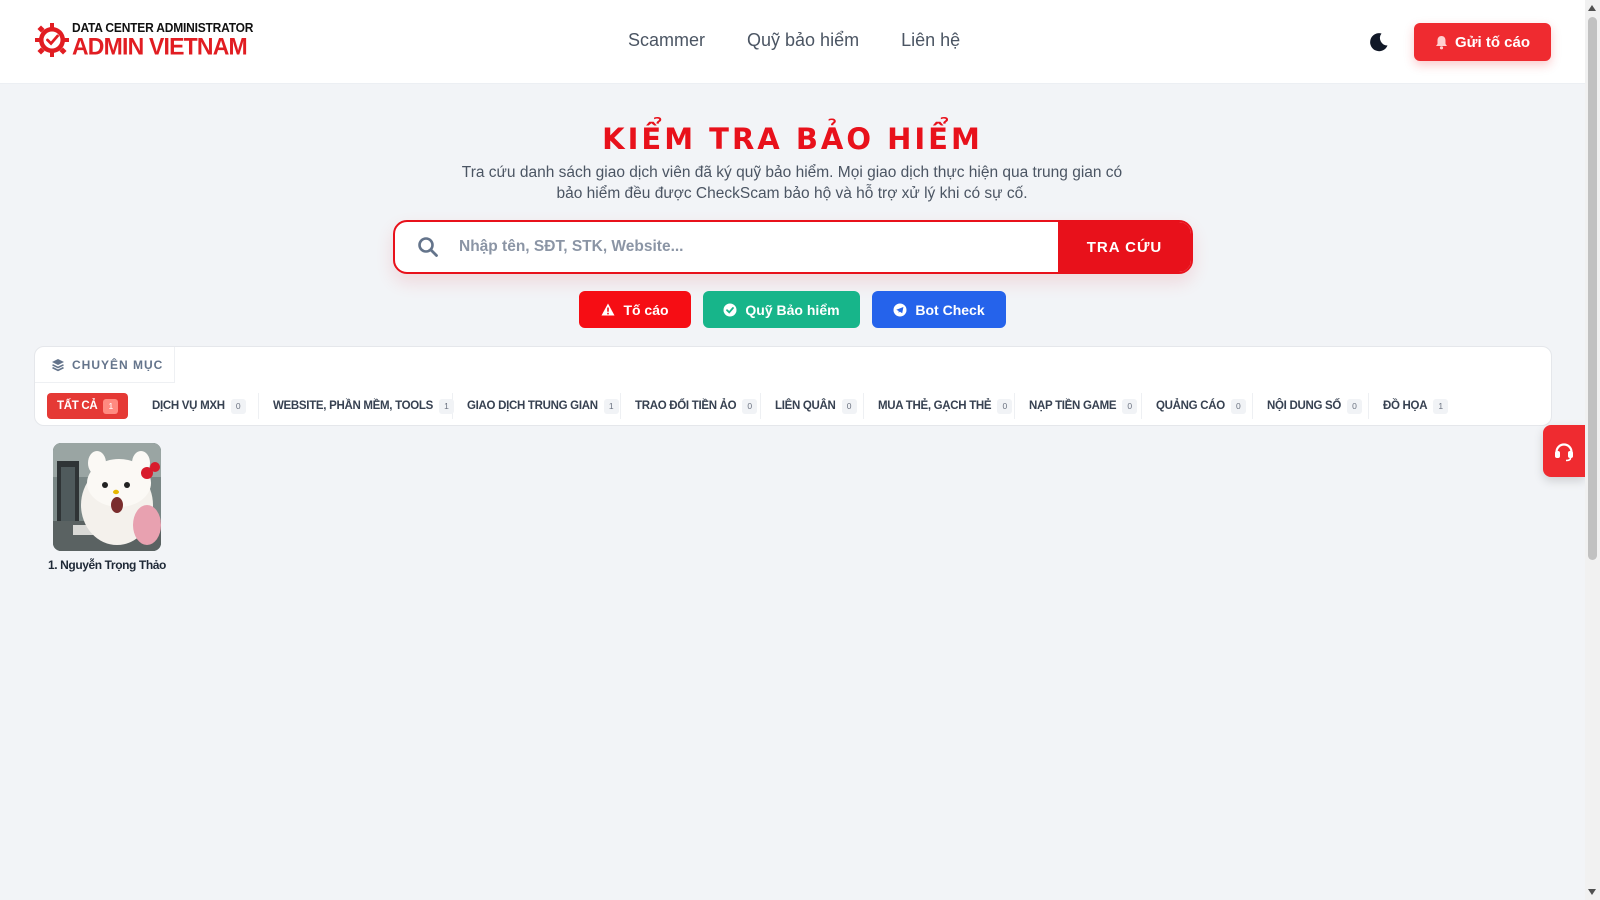 This screenshot has width=1600, height=900. Describe the element at coordinates (118, 364) in the screenshot. I see `category-heading-label: CHUYÊN MỤC` at that location.